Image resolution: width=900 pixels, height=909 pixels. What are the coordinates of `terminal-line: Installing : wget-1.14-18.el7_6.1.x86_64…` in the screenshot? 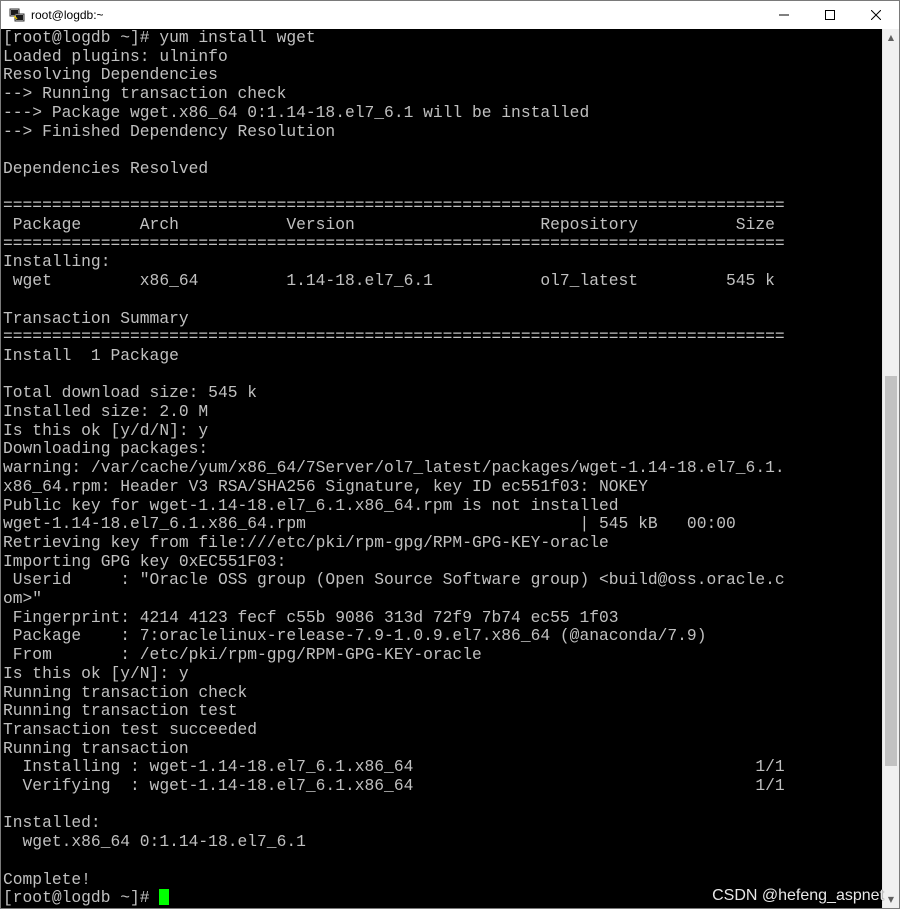 It's located at (394, 767).